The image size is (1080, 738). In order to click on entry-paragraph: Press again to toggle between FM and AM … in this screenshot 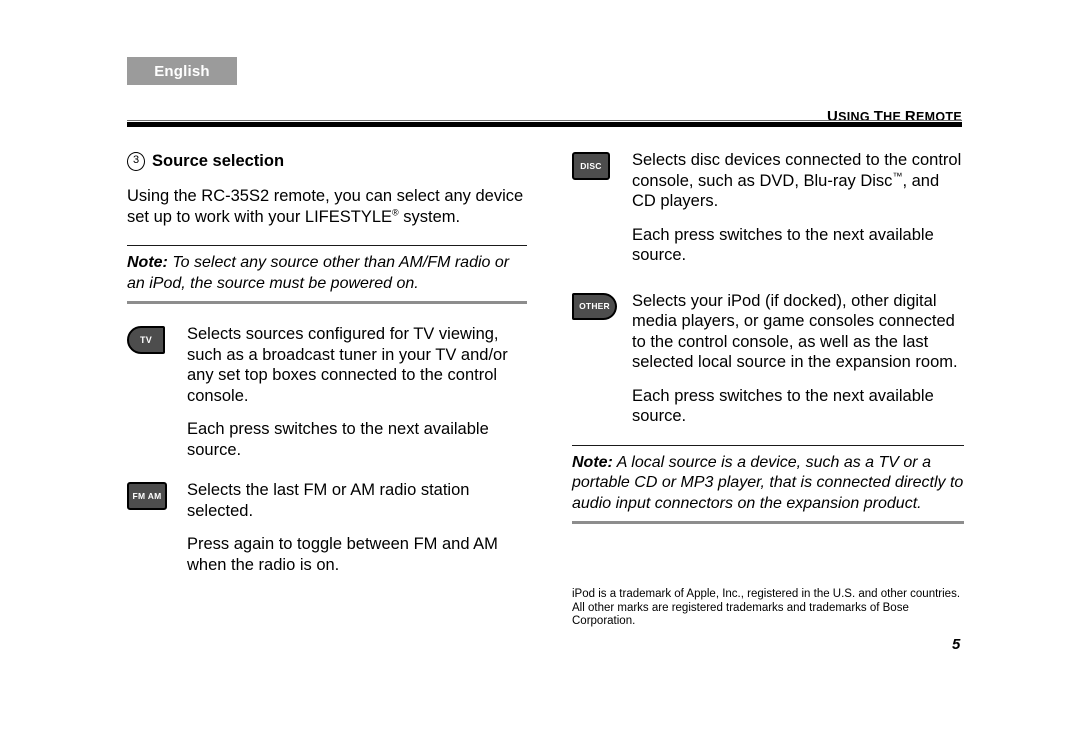, I will do `click(342, 554)`.